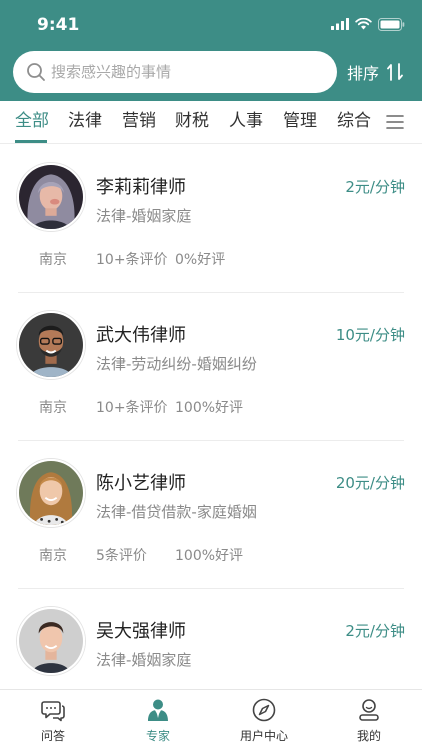  What do you see at coordinates (141, 483) in the screenshot?
I see `lawyer-name: 陈小艺律师` at bounding box center [141, 483].